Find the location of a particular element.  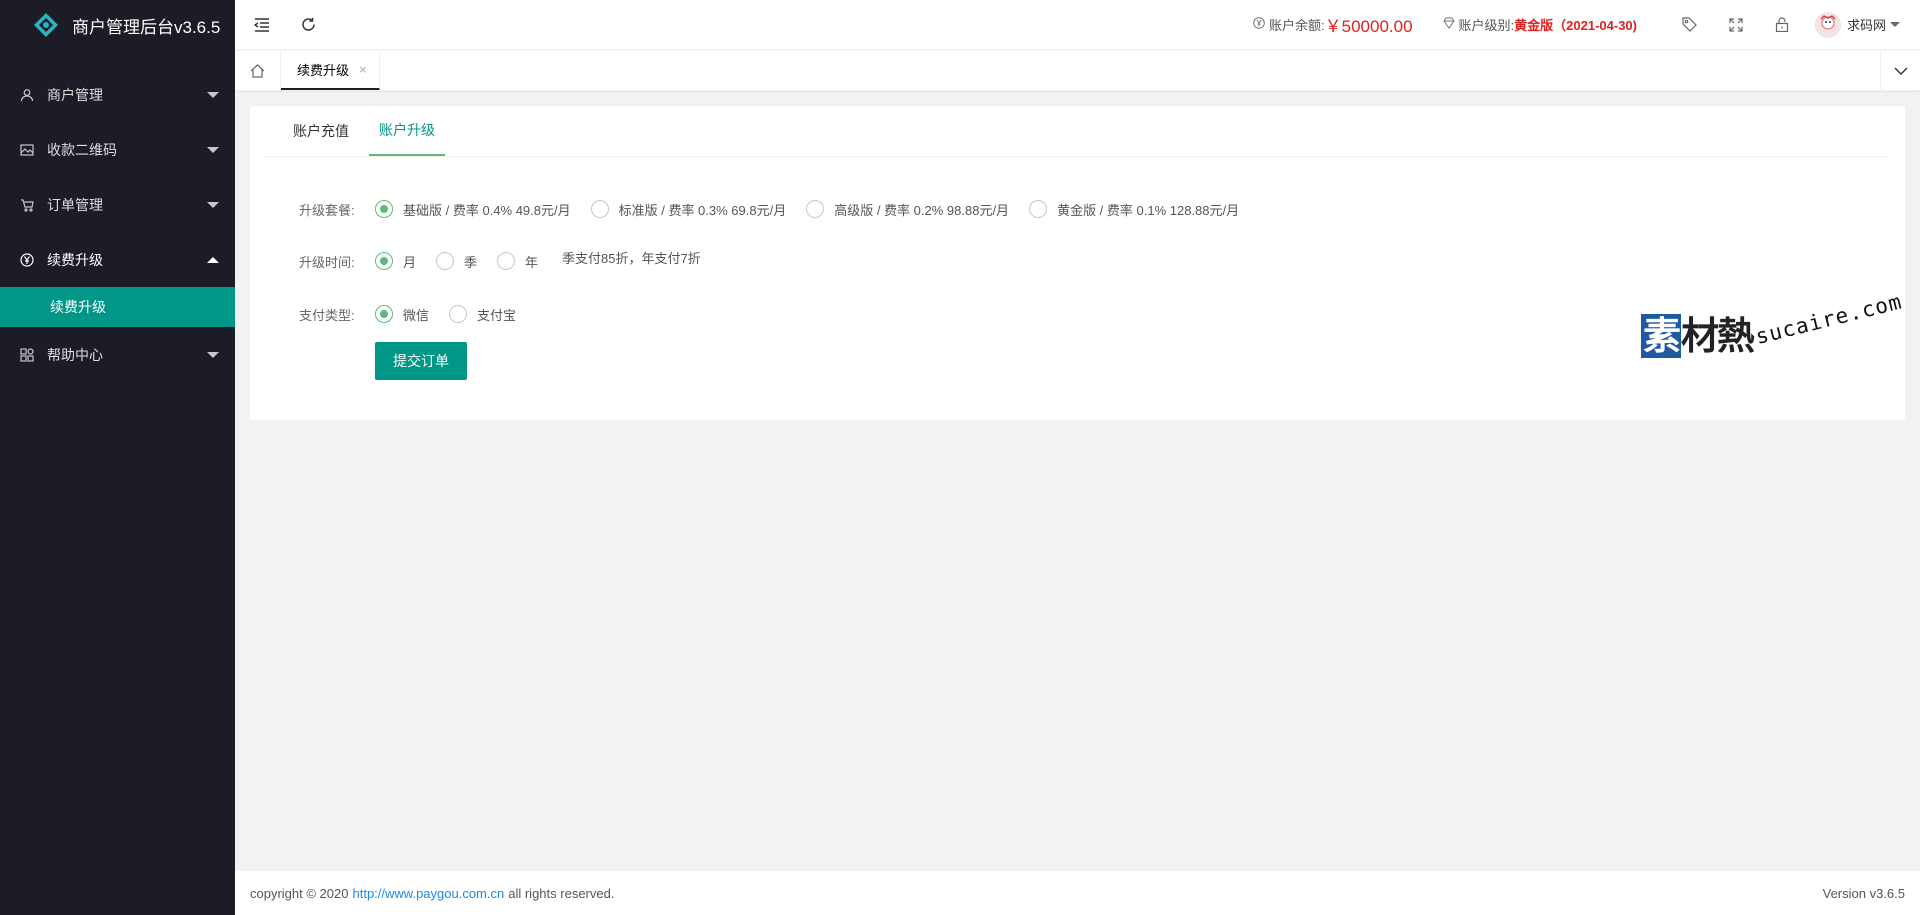

radio-label: 支付宝 is located at coordinates (497, 315).